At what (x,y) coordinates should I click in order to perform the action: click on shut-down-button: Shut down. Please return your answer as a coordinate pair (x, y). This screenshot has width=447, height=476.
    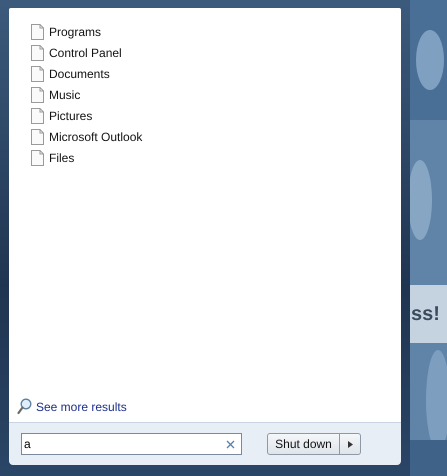
    Looking at the image, I should click on (303, 444).